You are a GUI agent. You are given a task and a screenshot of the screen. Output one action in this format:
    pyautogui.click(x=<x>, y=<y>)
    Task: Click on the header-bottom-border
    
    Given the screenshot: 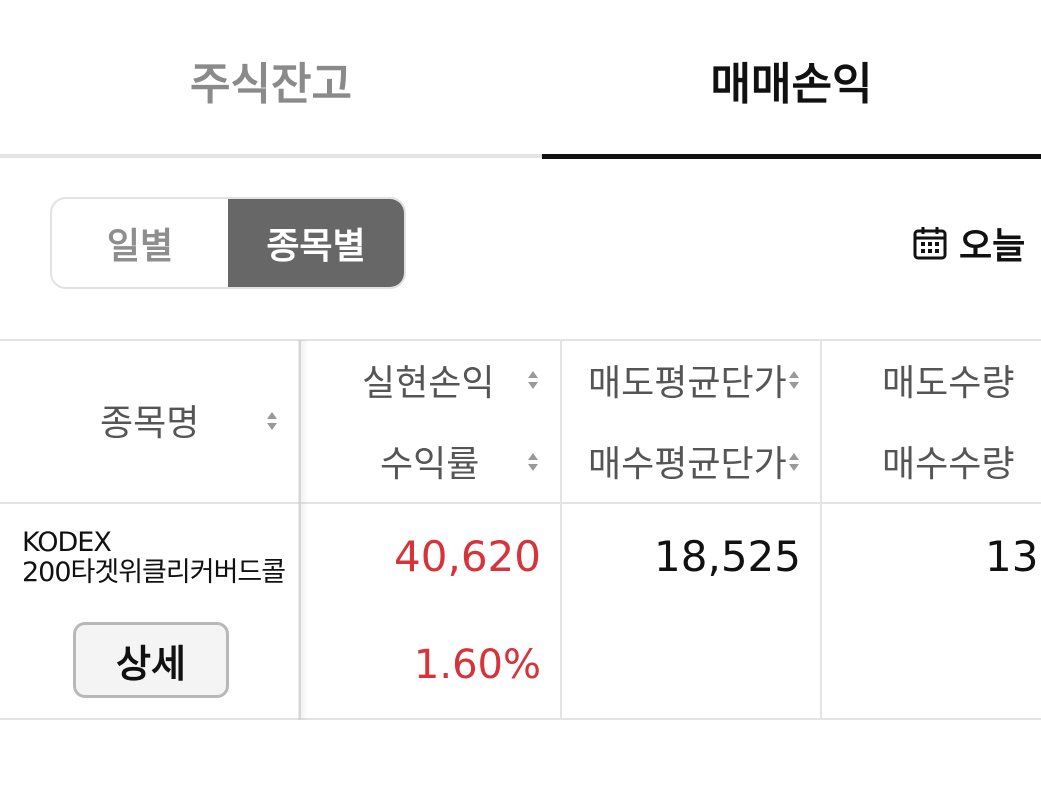 What is the action you would take?
    pyautogui.click(x=520, y=503)
    